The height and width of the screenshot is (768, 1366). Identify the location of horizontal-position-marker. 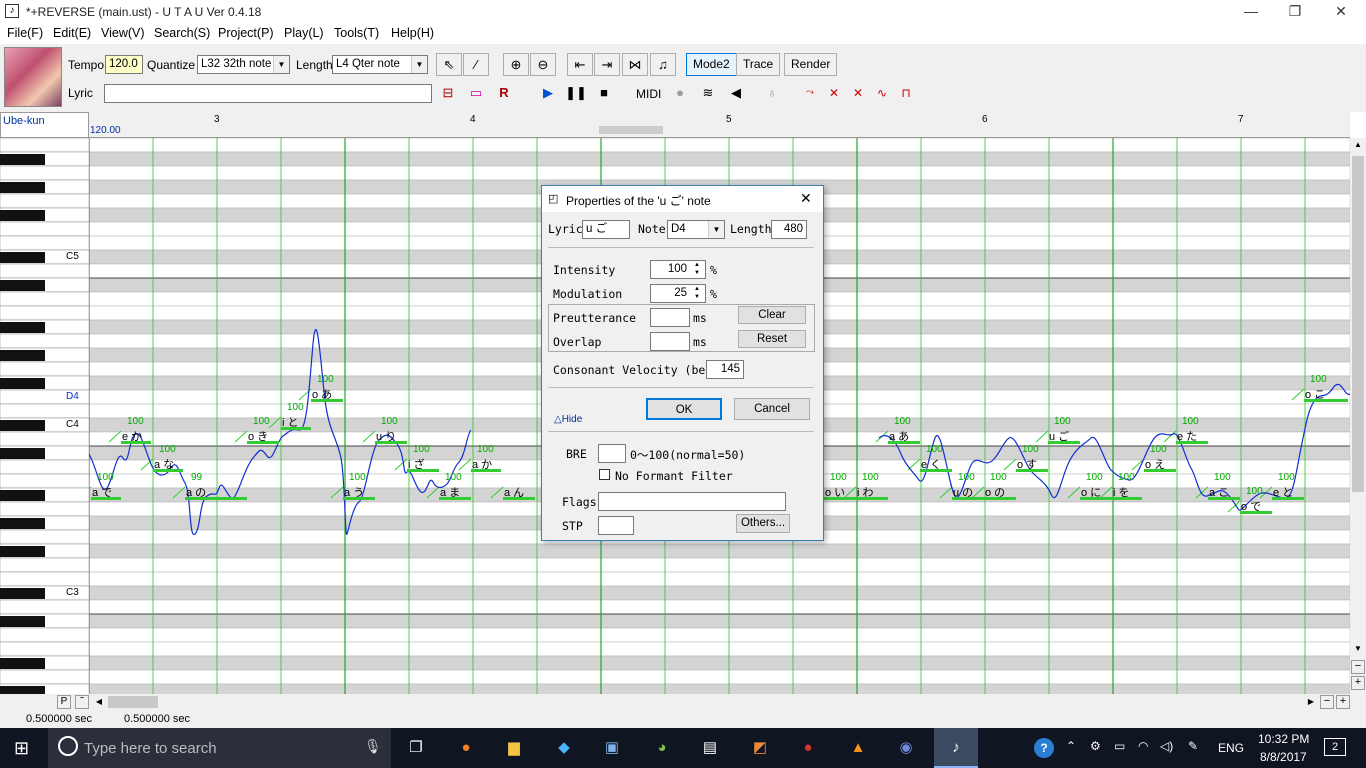
(631, 130).